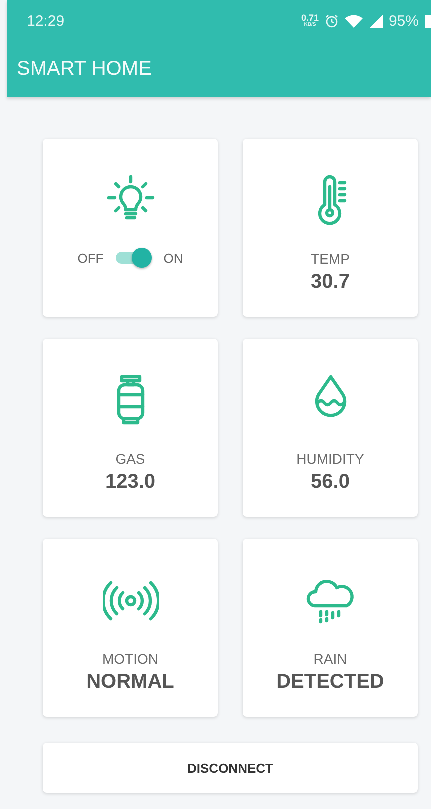  I want to click on light-switch, so click(134, 258).